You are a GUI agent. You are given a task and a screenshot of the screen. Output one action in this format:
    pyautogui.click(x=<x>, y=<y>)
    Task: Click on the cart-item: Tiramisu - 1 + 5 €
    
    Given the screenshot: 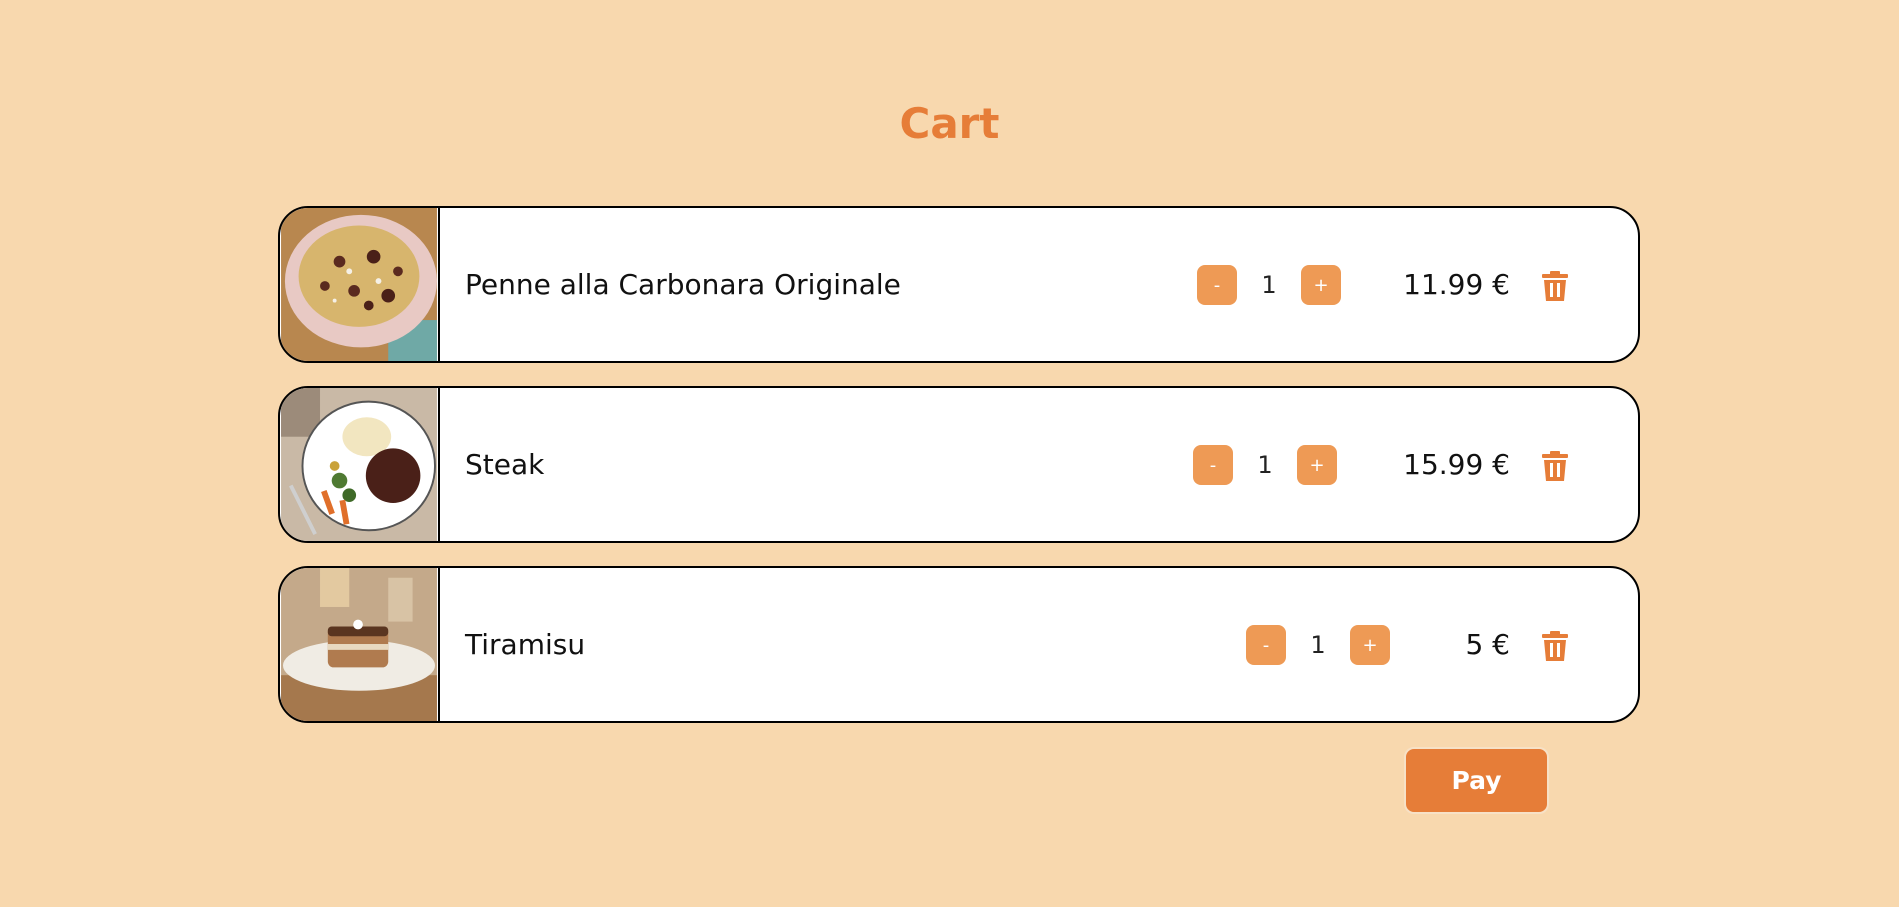 What is the action you would take?
    pyautogui.click(x=959, y=644)
    